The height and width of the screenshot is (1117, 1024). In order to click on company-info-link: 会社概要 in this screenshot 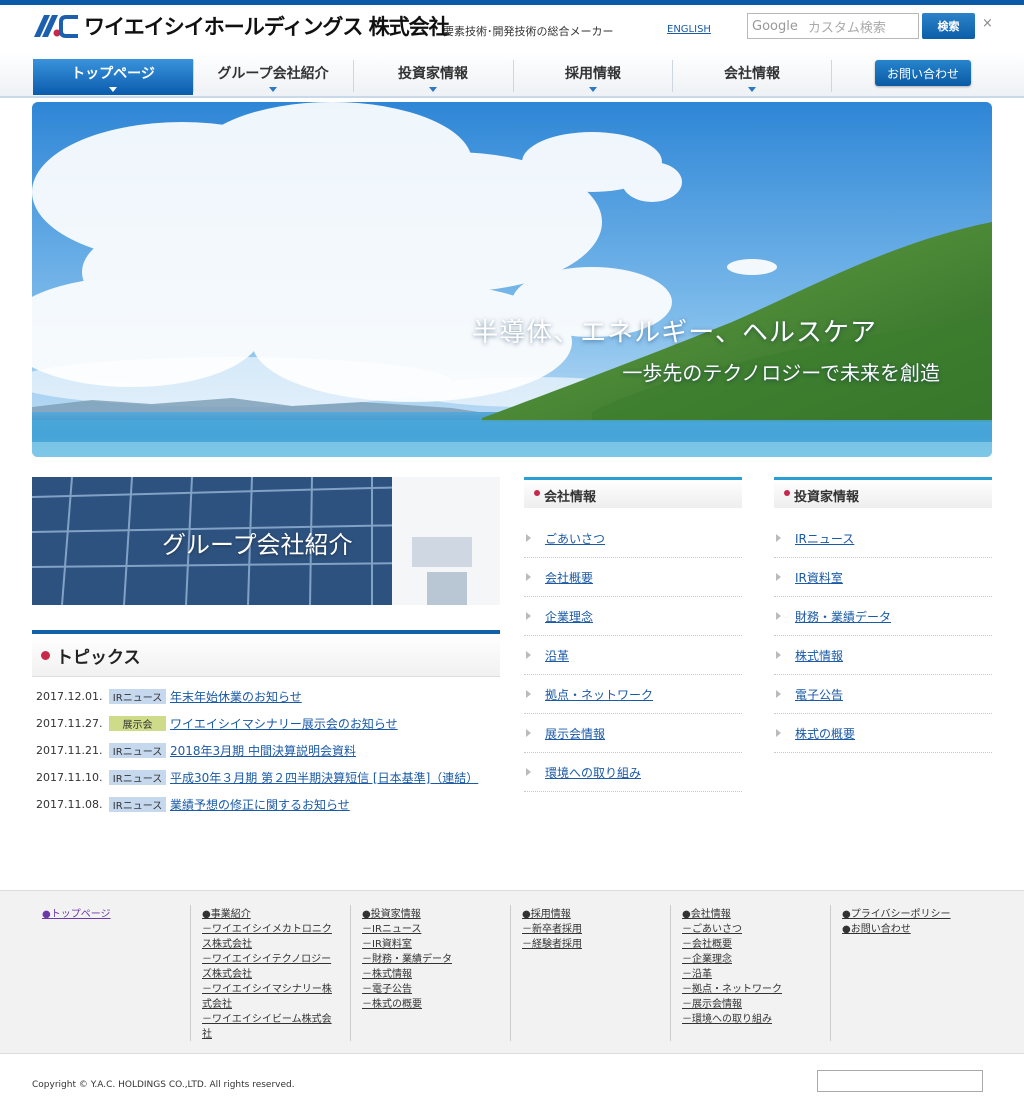, I will do `click(569, 577)`.